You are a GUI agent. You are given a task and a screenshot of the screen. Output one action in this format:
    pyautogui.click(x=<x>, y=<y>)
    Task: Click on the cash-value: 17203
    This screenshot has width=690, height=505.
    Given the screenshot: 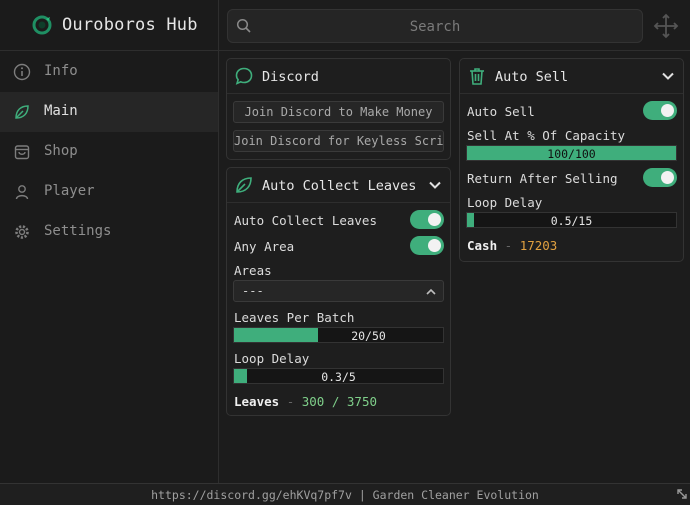 What is the action you would take?
    pyautogui.click(x=538, y=245)
    